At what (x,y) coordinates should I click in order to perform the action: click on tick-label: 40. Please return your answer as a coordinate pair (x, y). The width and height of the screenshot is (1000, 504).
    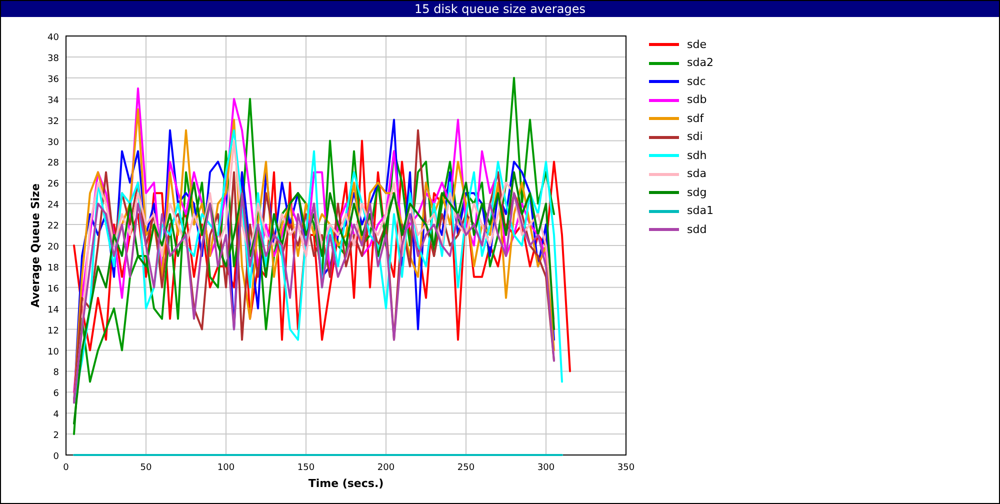
    Looking at the image, I should click on (53, 38).